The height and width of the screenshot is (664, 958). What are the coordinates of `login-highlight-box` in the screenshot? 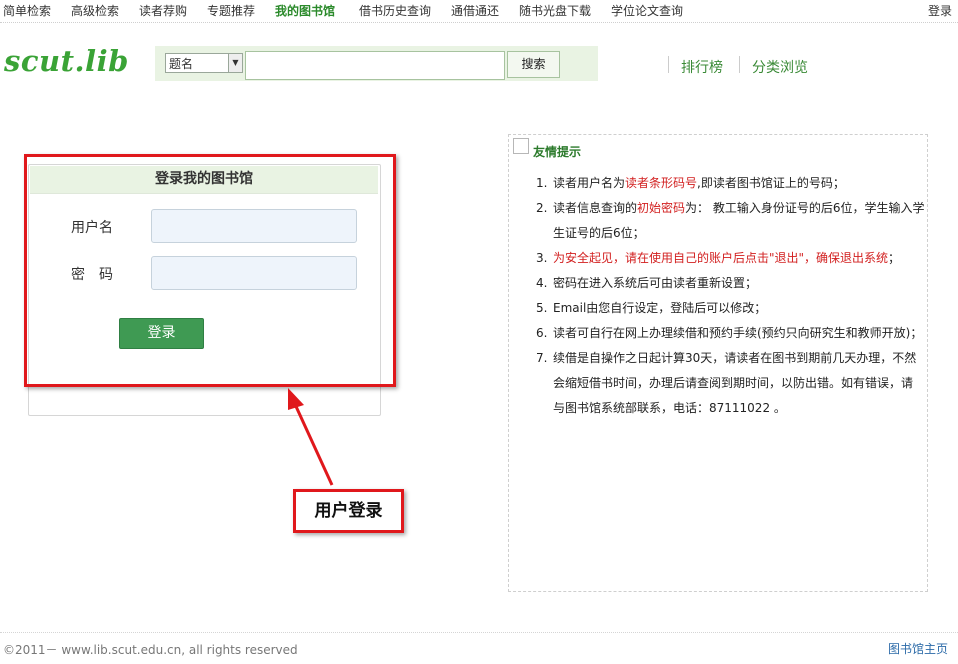 It's located at (210, 270).